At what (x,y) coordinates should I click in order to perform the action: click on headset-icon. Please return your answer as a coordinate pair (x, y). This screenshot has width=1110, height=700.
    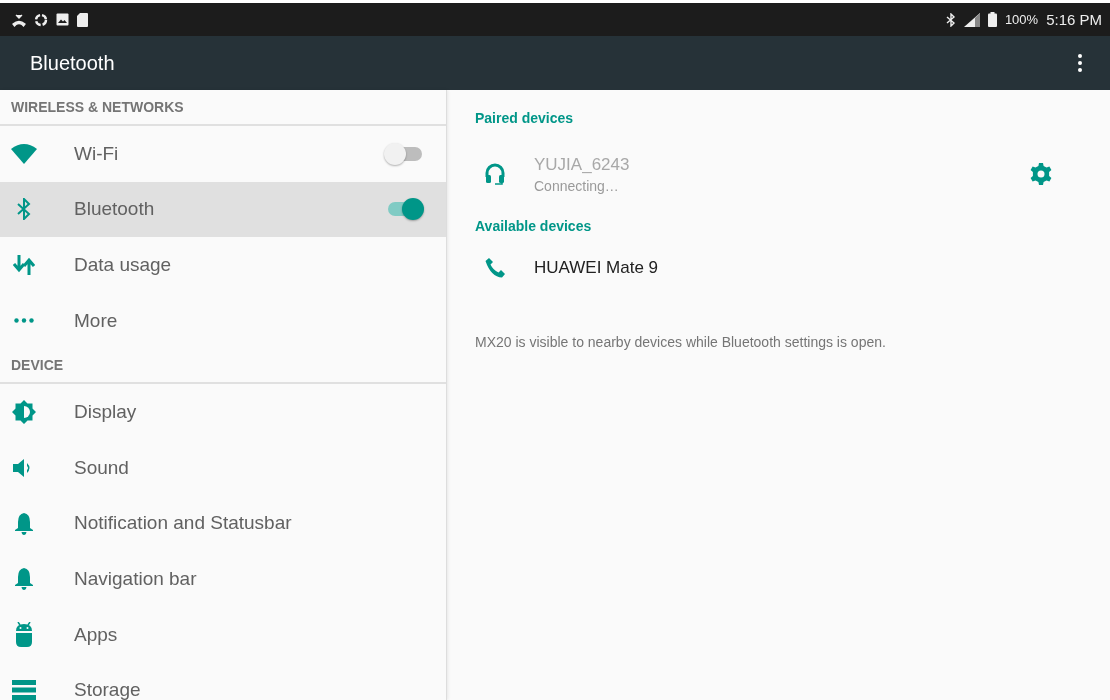
    Looking at the image, I should click on (495, 174).